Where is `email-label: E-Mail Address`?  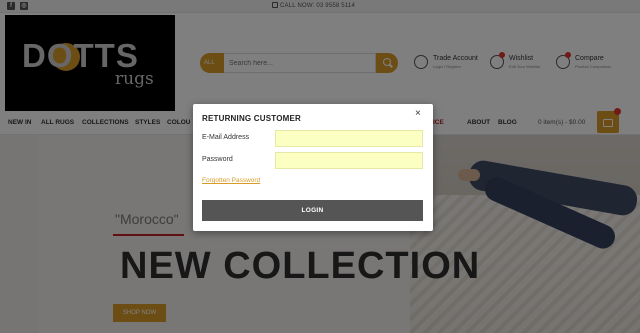
email-label: E-Mail Address is located at coordinates (226, 137).